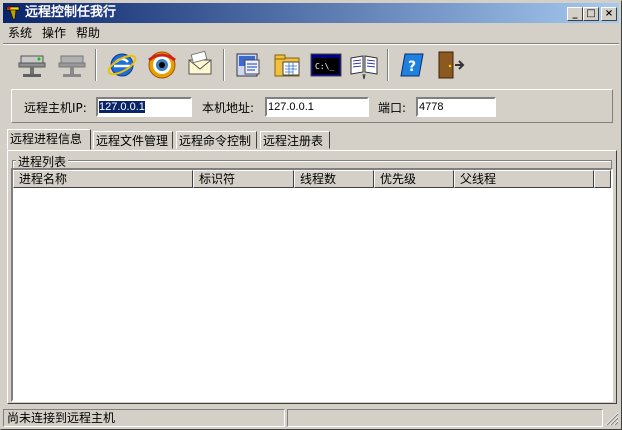  I want to click on maximize-button: □, so click(591, 14).